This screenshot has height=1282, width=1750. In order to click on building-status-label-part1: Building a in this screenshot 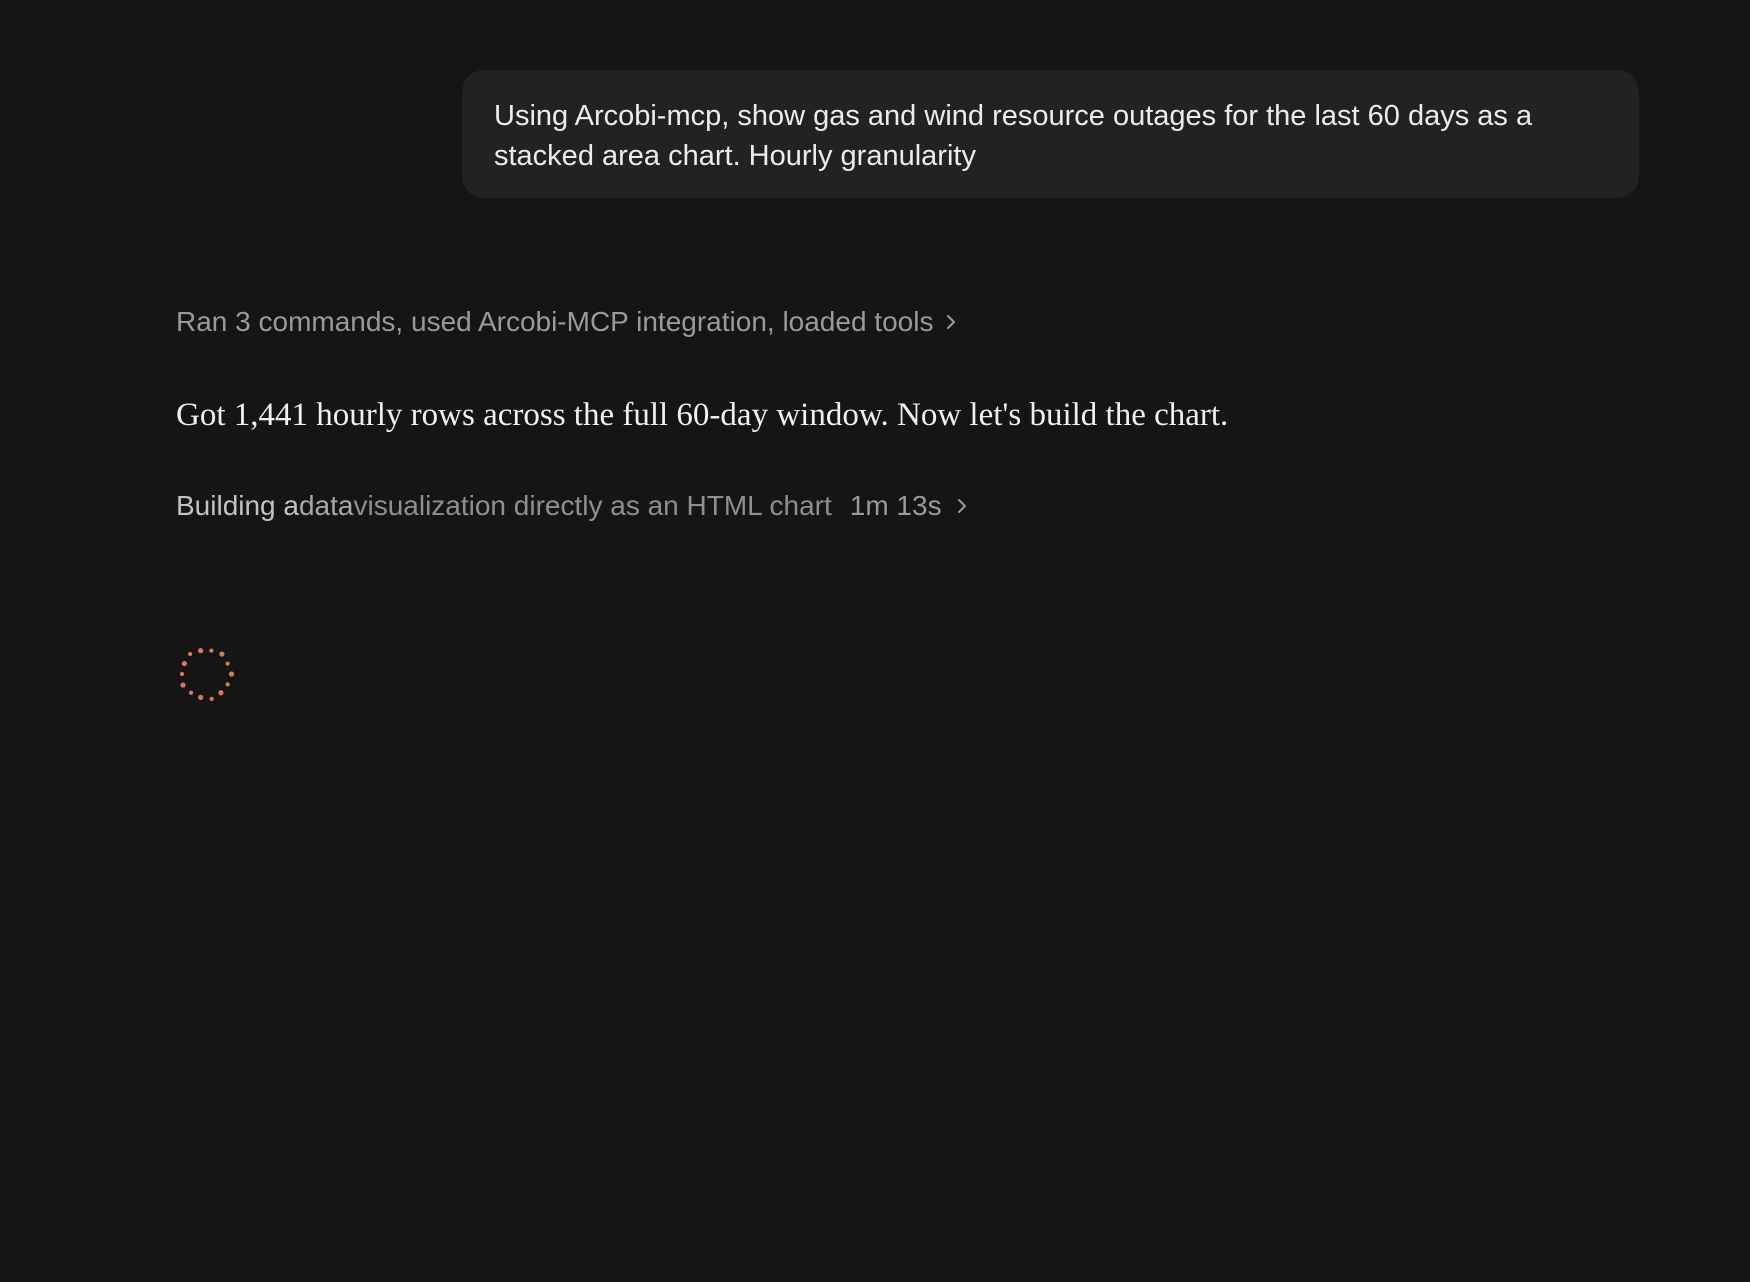, I will do `click(237, 505)`.